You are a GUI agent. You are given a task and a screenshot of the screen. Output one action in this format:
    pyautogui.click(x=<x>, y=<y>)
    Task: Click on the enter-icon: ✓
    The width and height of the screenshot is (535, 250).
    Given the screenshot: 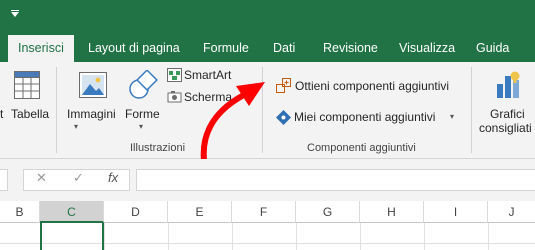 What is the action you would take?
    pyautogui.click(x=78, y=178)
    